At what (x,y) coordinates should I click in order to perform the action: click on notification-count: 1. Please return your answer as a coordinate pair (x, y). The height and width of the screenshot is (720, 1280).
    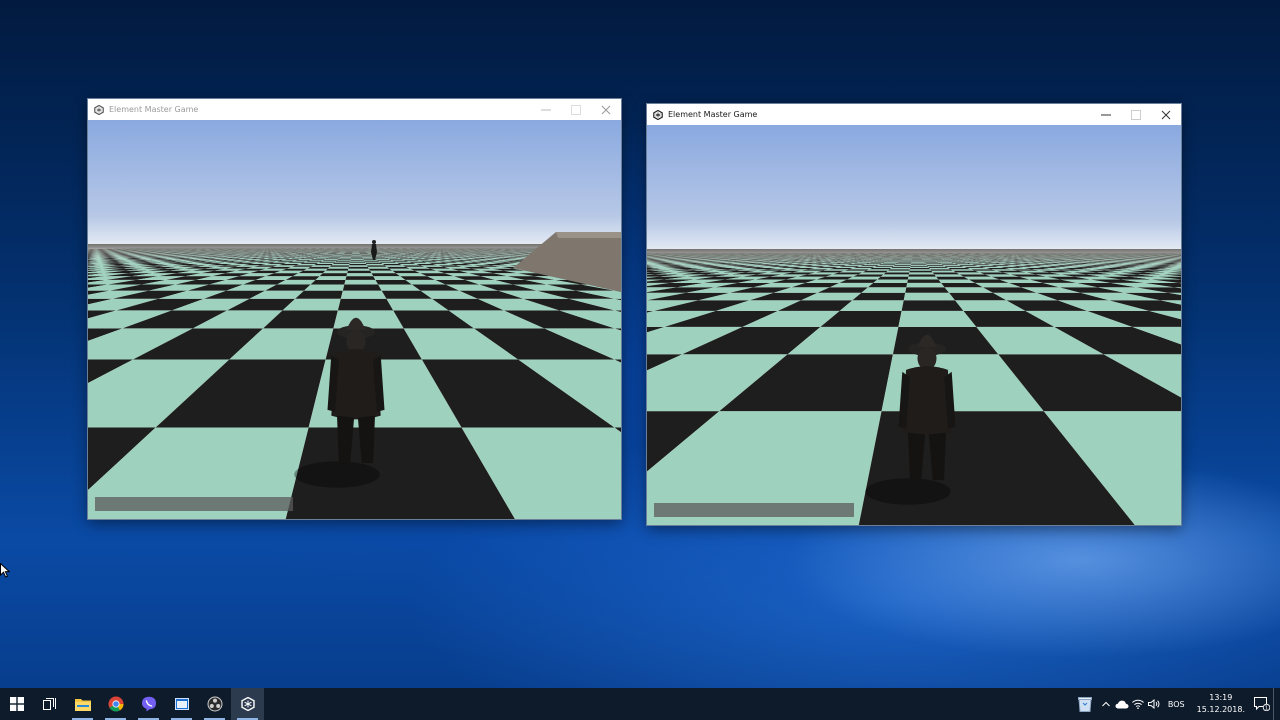
    Looking at the image, I should click on (1266, 708).